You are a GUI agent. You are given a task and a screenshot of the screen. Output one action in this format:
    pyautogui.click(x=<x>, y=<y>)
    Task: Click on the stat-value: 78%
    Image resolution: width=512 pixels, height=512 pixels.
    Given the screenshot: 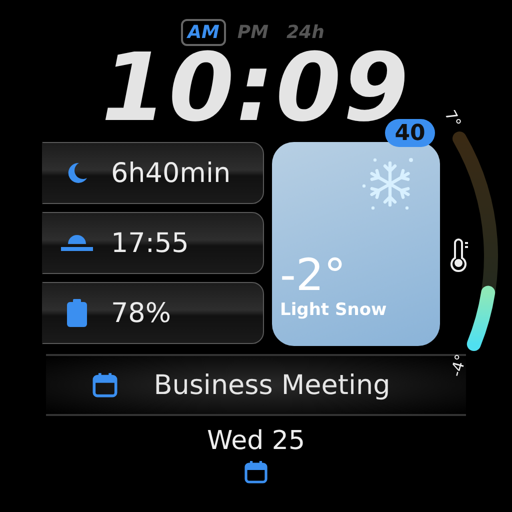 What is the action you would take?
    pyautogui.click(x=141, y=313)
    